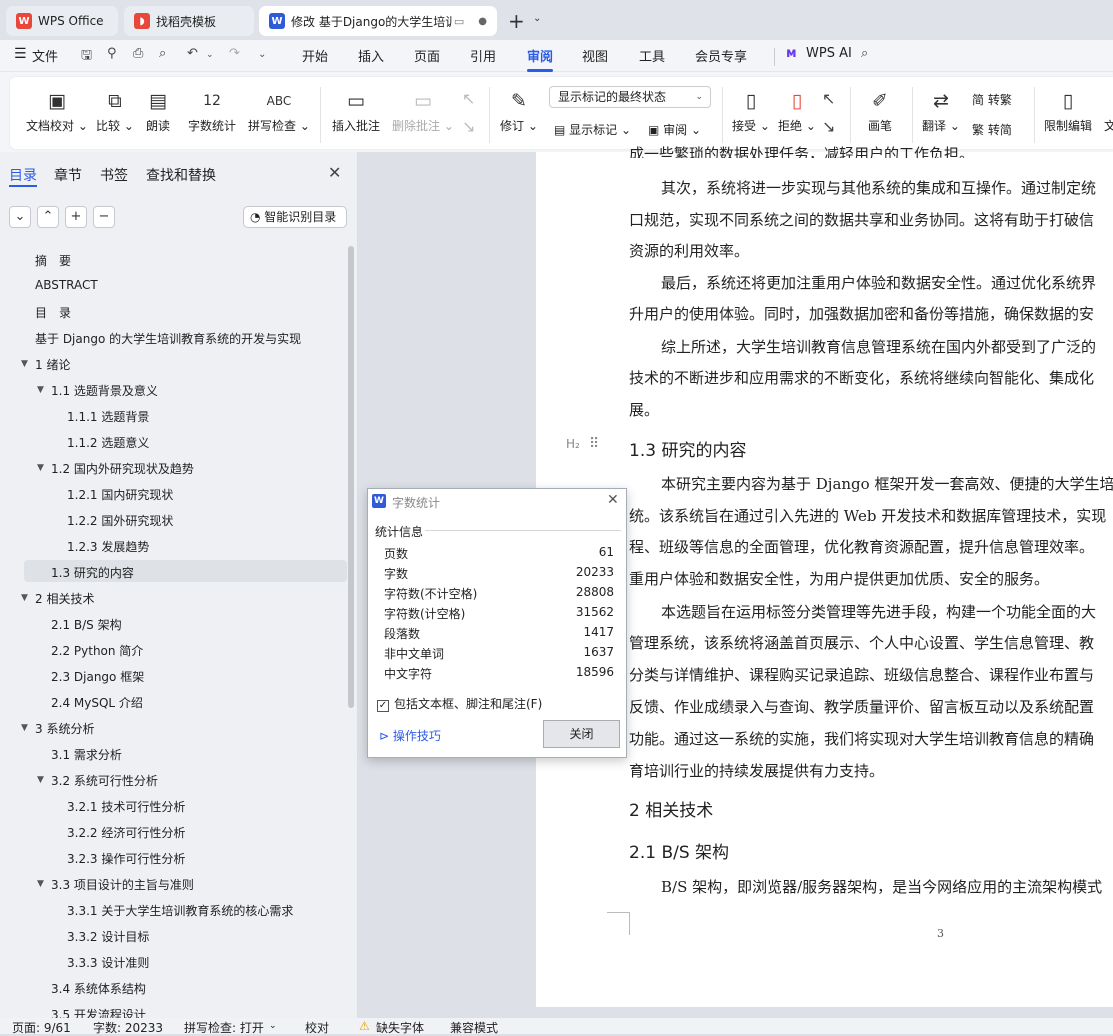  What do you see at coordinates (57, 110) in the screenshot?
I see `doc-check-button: ▣ 文档校对 ⌄` at bounding box center [57, 110].